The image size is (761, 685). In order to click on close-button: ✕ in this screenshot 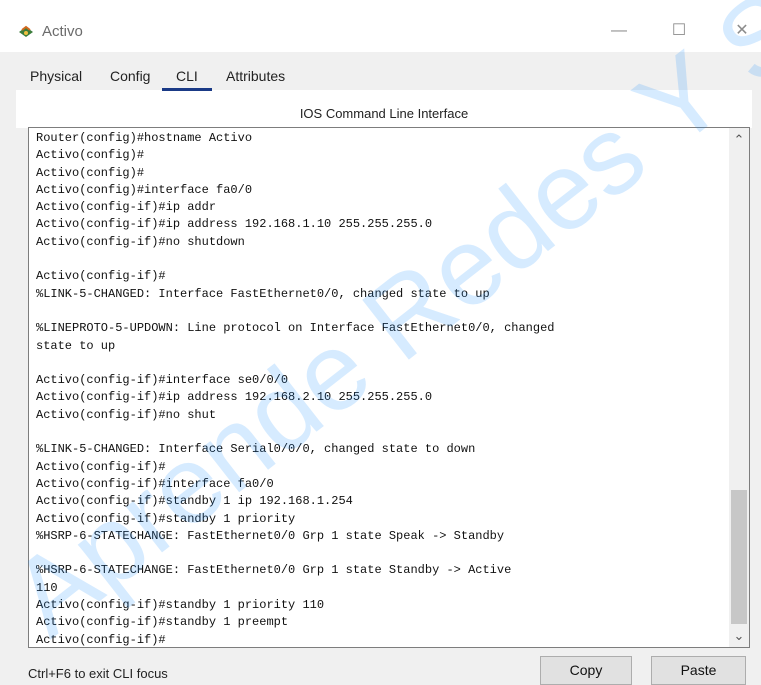, I will do `click(742, 31)`.